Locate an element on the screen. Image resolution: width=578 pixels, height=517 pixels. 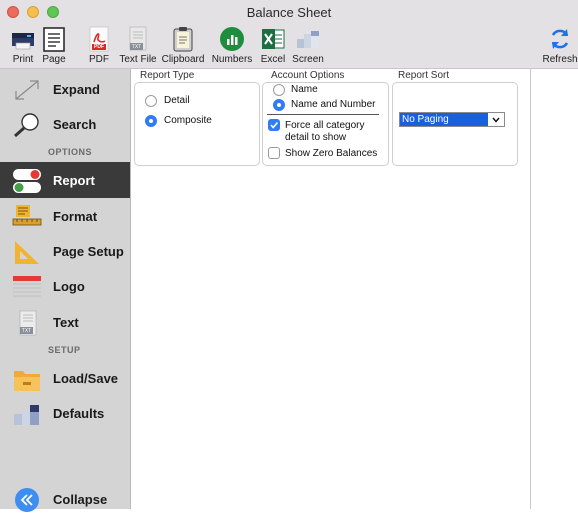
report-sort-panel: No Paging is located at coordinates (455, 124).